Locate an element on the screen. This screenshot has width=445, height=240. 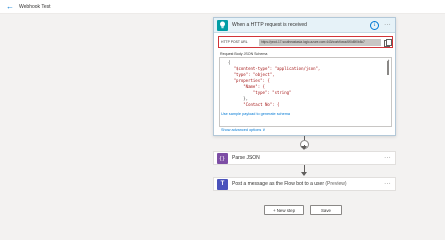
chevron-down-icon: ∨ is located at coordinates (264, 130).